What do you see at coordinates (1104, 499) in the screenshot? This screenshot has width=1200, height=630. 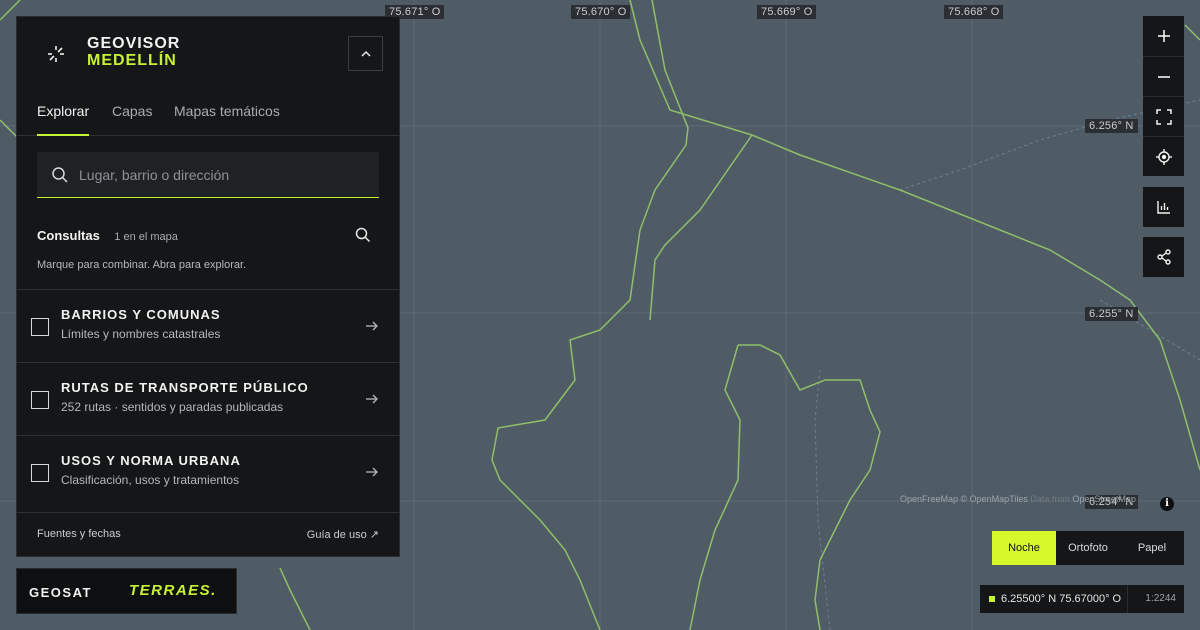 I see `attribution-osm: OpenStreetMap` at bounding box center [1104, 499].